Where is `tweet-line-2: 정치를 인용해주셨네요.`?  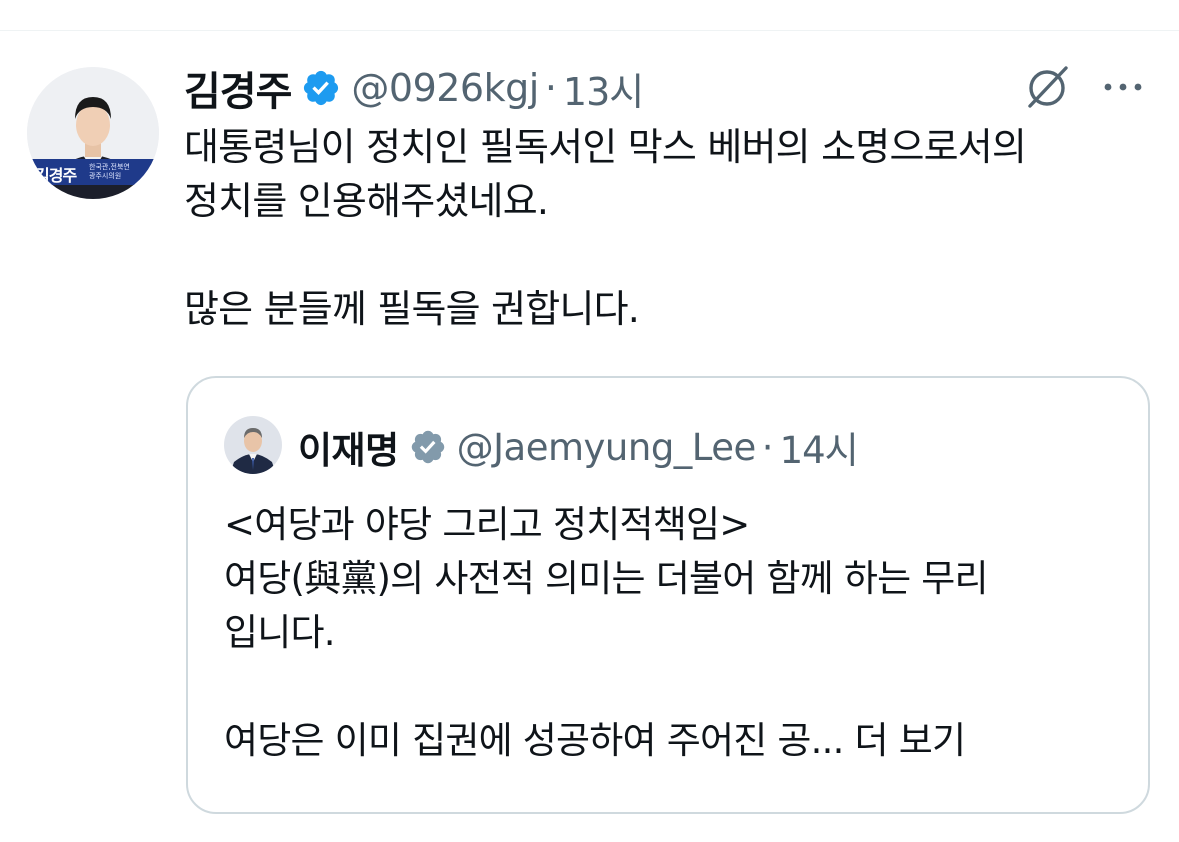 tweet-line-2: 정치를 인용해주셨네요. is located at coordinates (366, 201).